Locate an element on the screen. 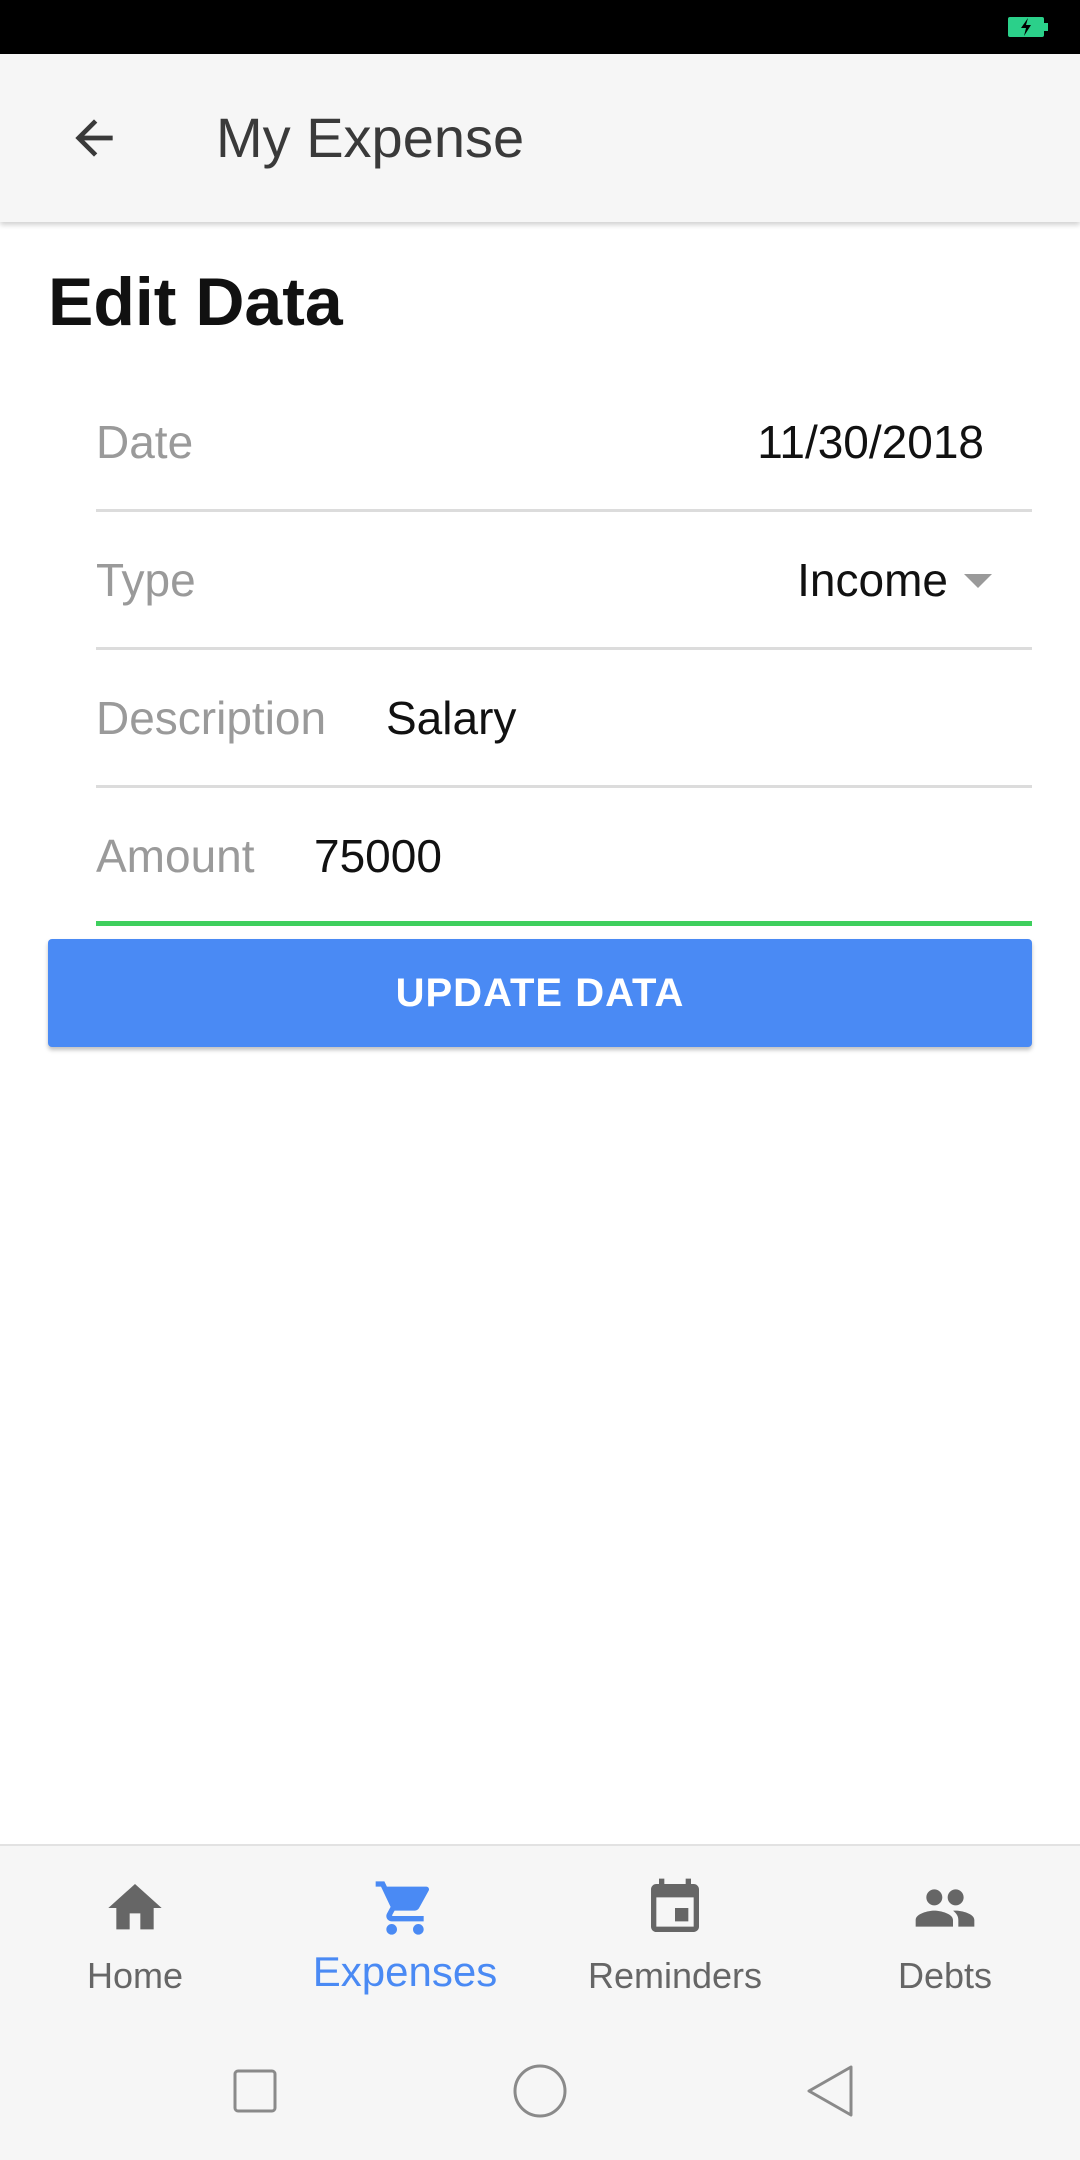 The image size is (1080, 2160). date-label: Date is located at coordinates (145, 442).